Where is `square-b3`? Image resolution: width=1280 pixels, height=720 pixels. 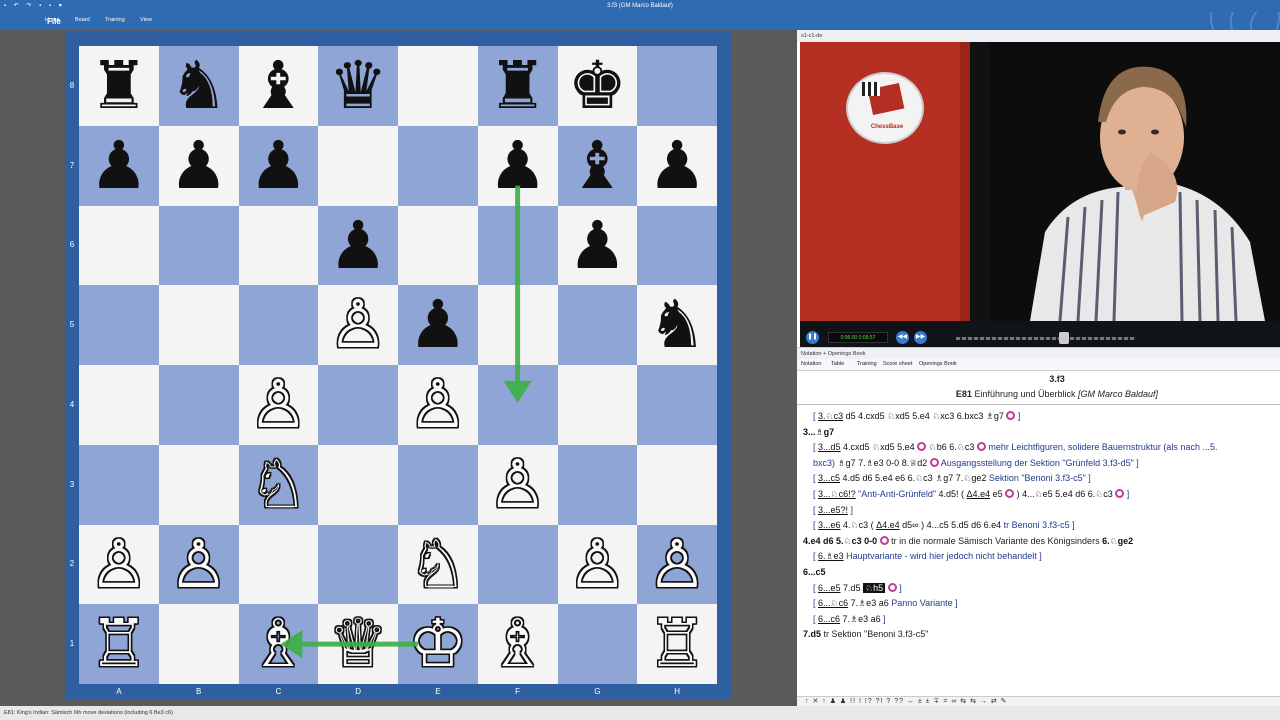
square-b3 is located at coordinates (198, 484).